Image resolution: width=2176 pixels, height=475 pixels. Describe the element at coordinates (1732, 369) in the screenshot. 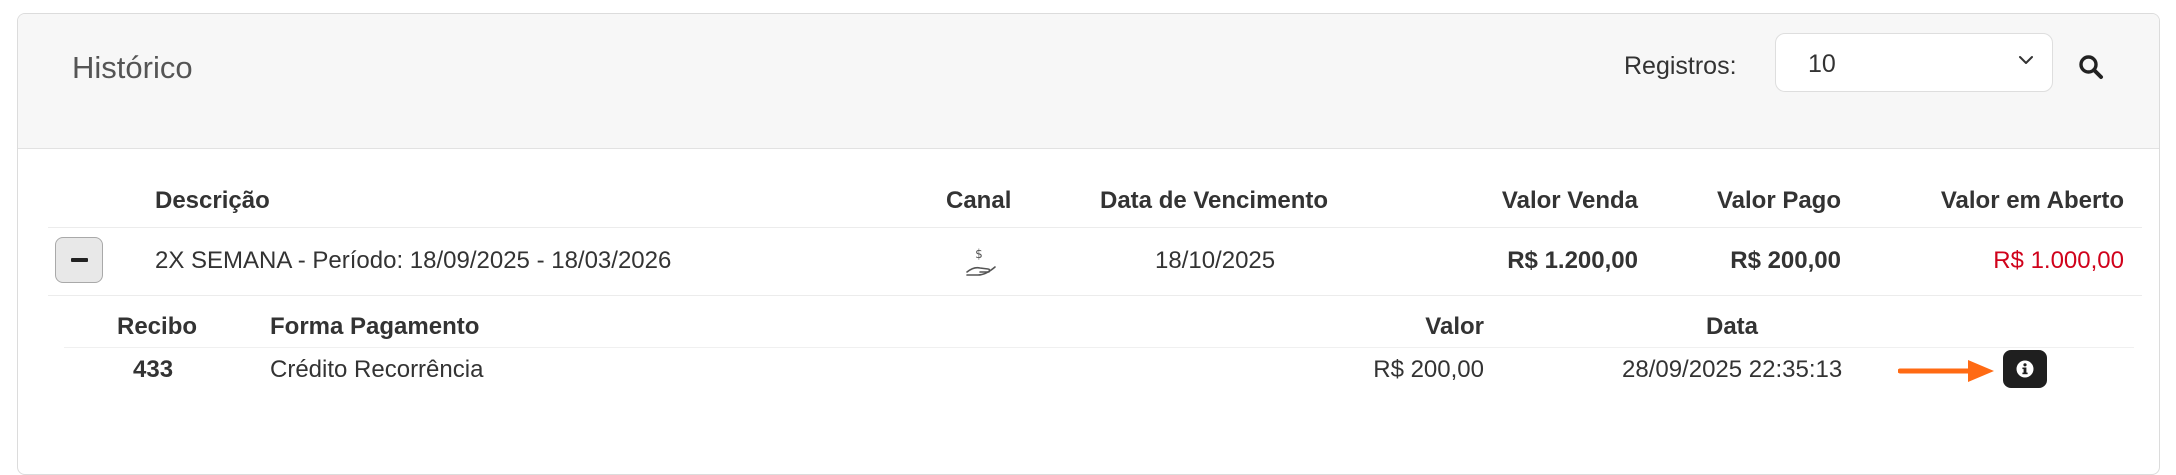

I see `sub-row-data: 28/09/2025 22:35:13` at that location.